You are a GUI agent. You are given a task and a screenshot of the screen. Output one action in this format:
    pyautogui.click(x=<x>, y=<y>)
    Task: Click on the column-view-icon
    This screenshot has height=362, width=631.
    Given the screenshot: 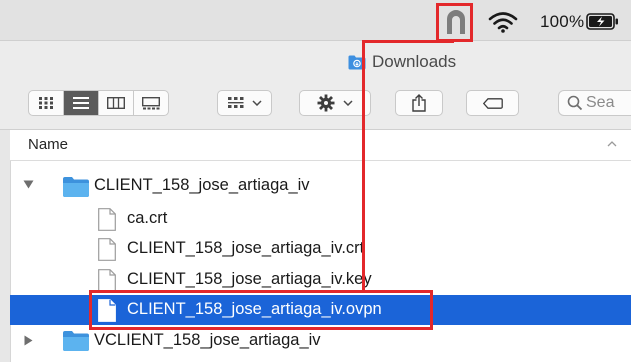 What is the action you would take?
    pyautogui.click(x=116, y=103)
    